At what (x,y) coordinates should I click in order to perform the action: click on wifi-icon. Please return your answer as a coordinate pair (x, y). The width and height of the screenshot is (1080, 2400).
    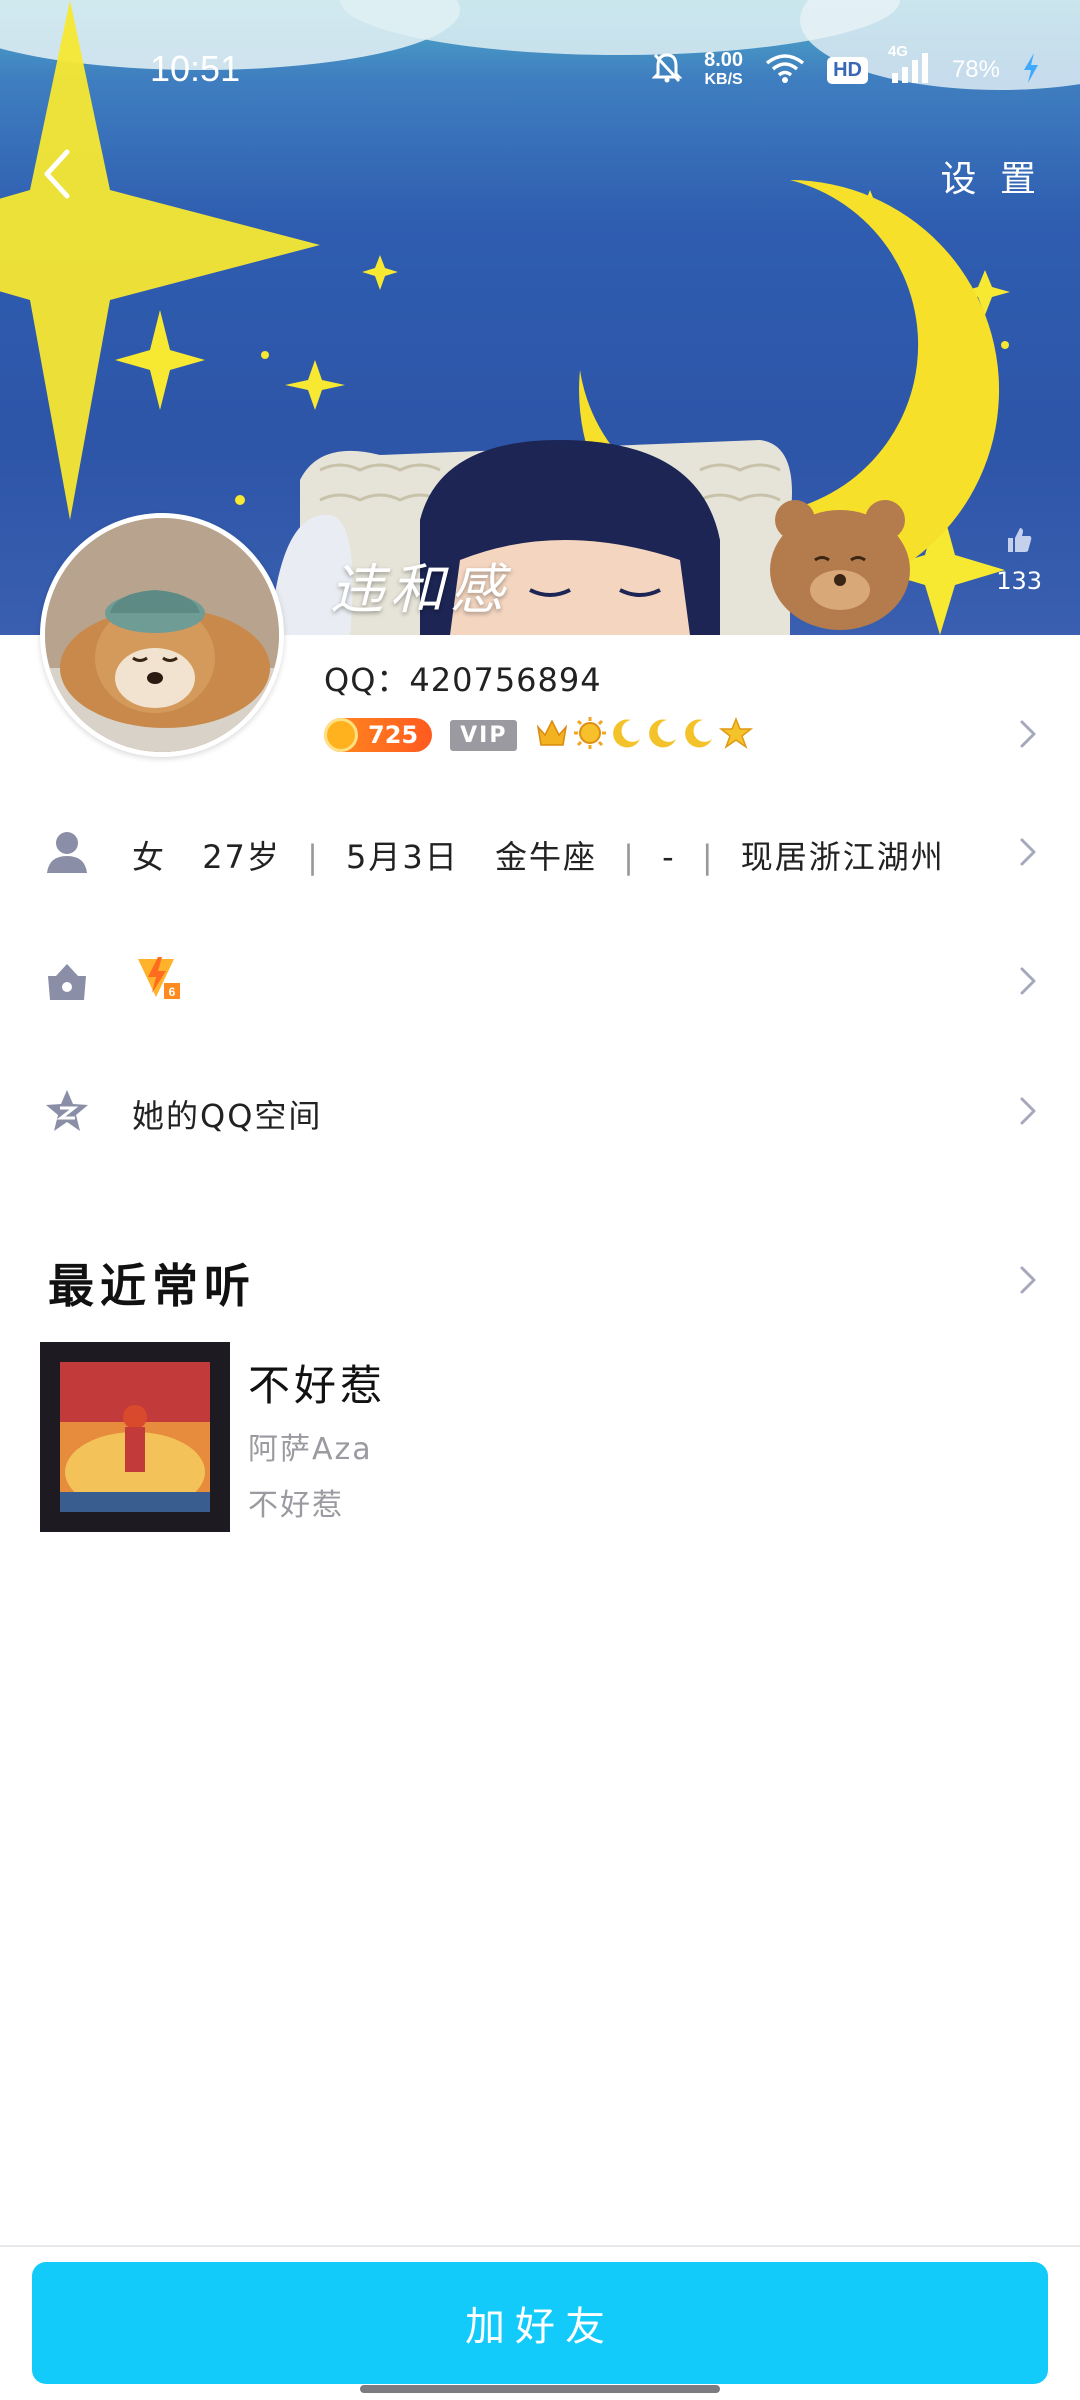
    Looking at the image, I should click on (785, 70).